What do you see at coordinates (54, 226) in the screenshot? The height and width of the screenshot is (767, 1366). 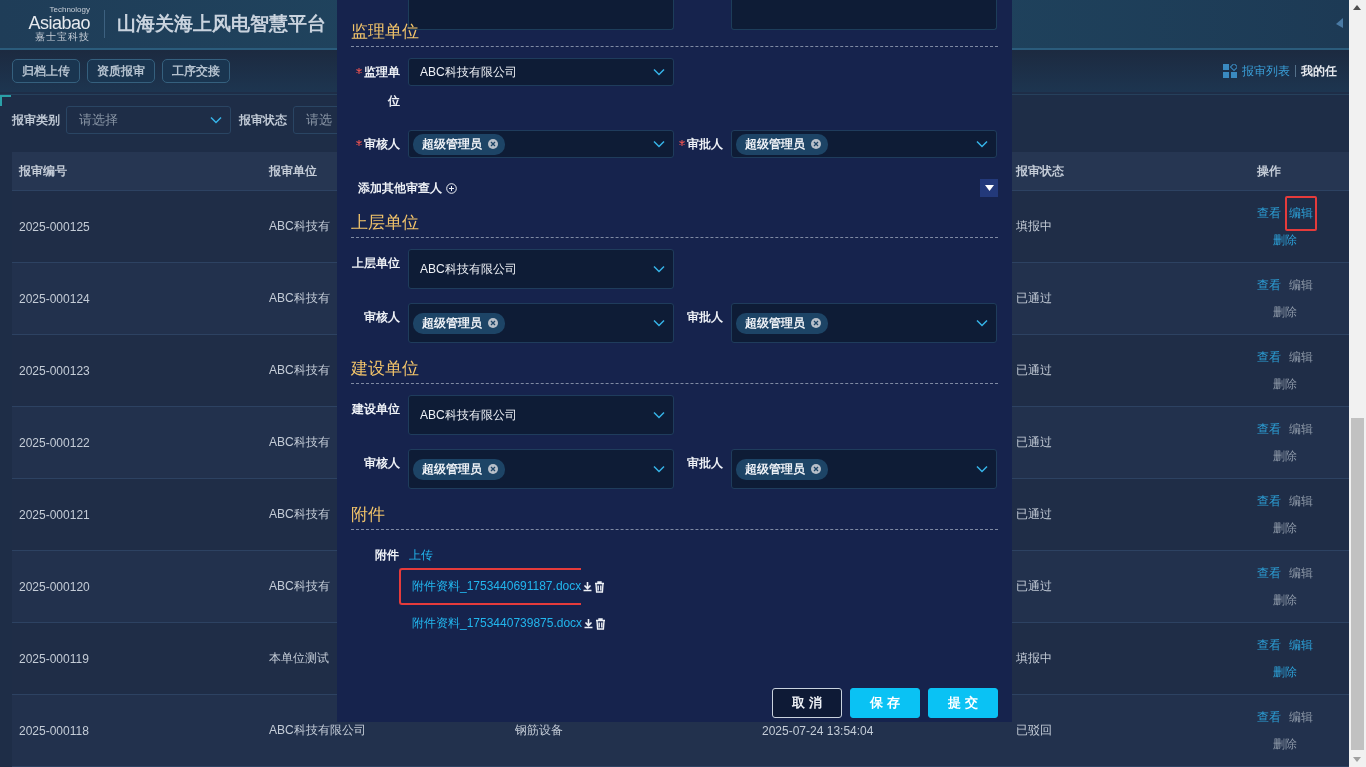 I see `table-cell-text: 2025-000125` at bounding box center [54, 226].